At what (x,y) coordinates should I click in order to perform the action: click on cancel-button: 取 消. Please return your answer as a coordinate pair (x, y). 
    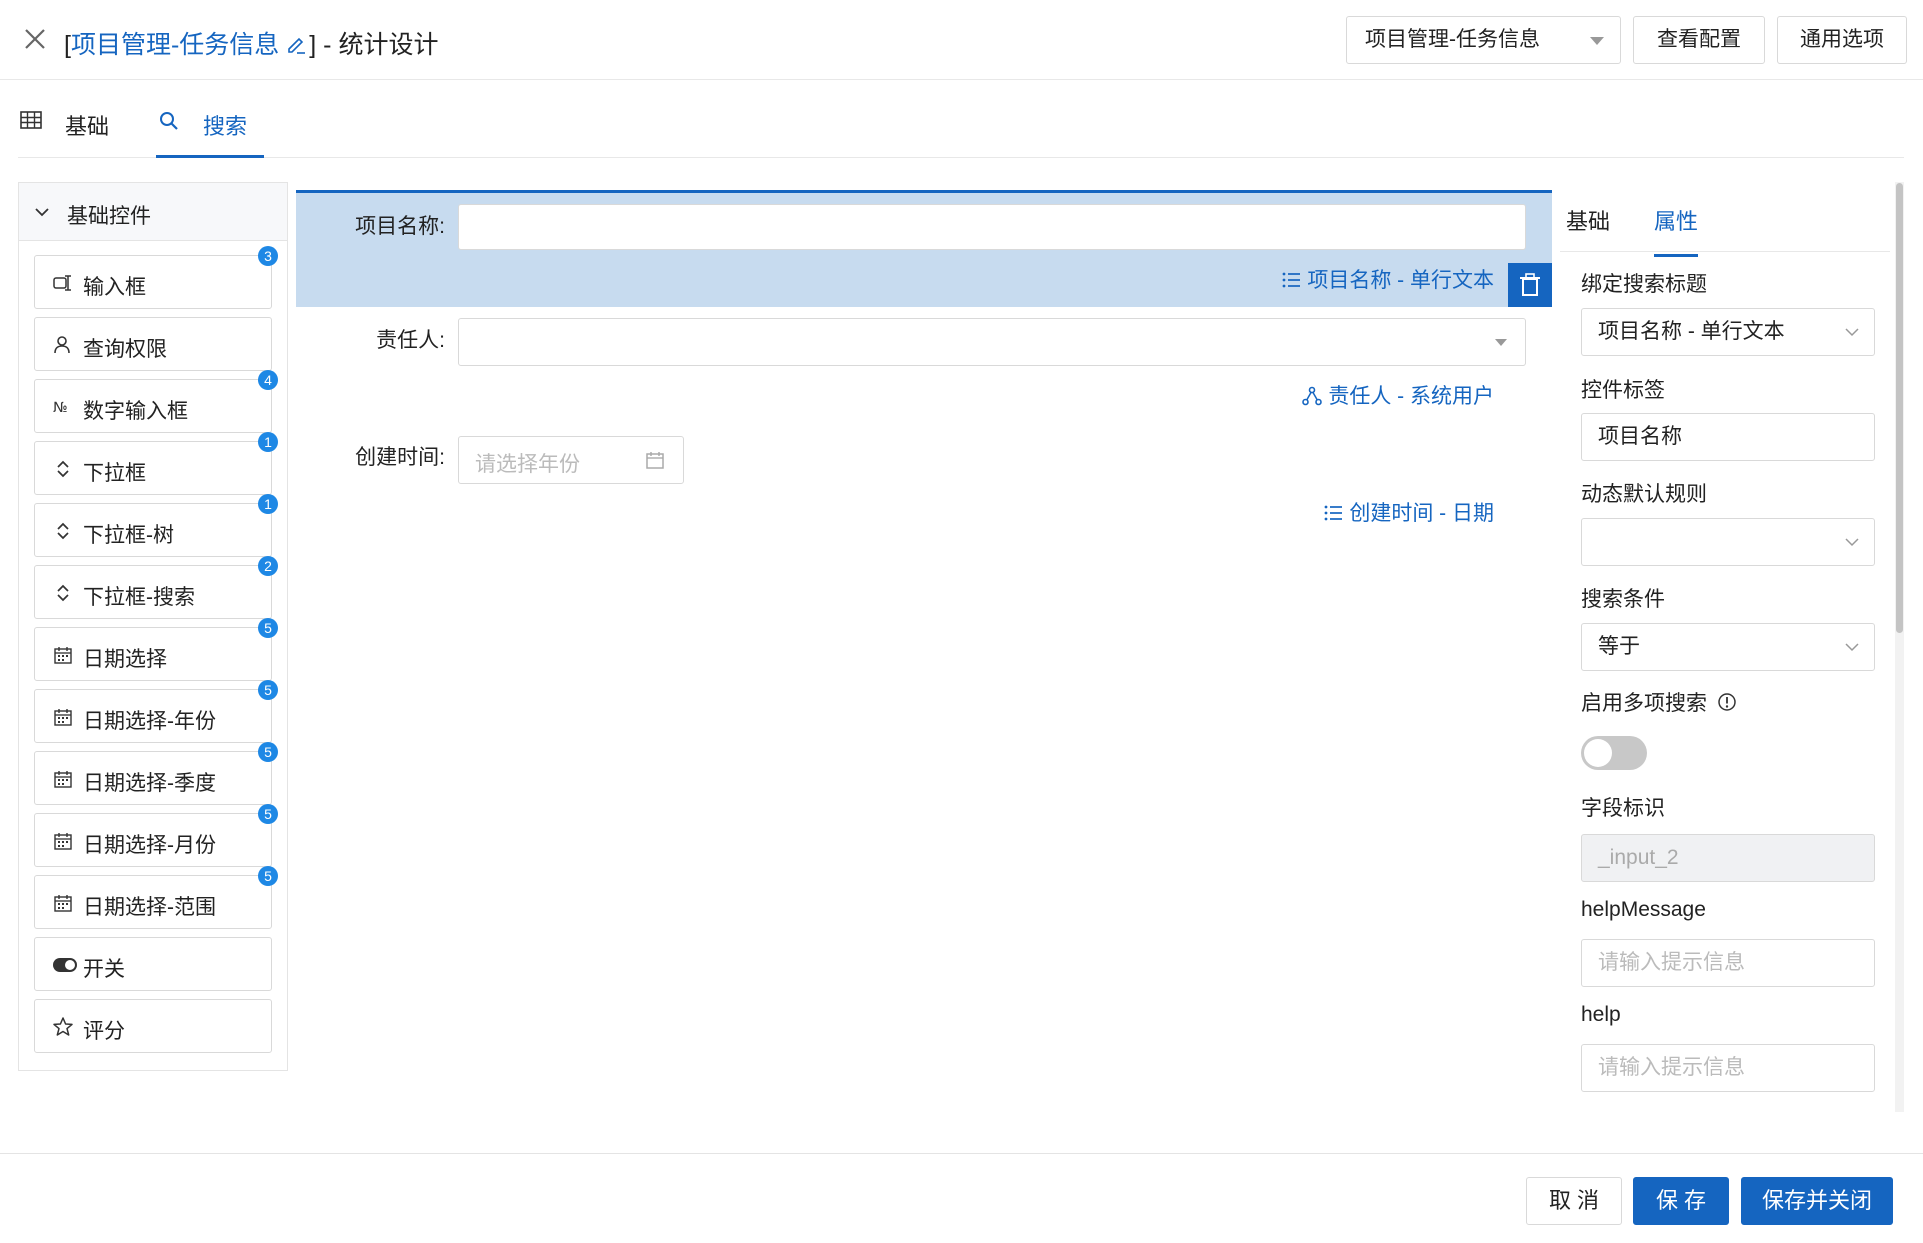
    Looking at the image, I should click on (1574, 1201).